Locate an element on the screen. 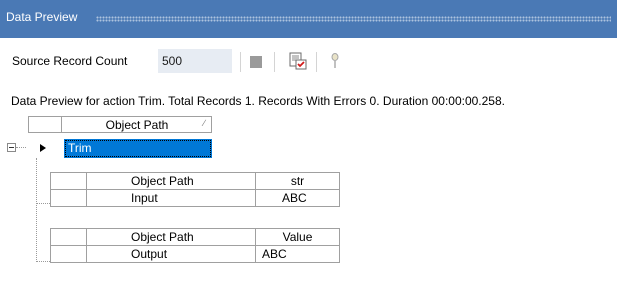 The width and height of the screenshot is (617, 292). pin-icon is located at coordinates (335, 62).